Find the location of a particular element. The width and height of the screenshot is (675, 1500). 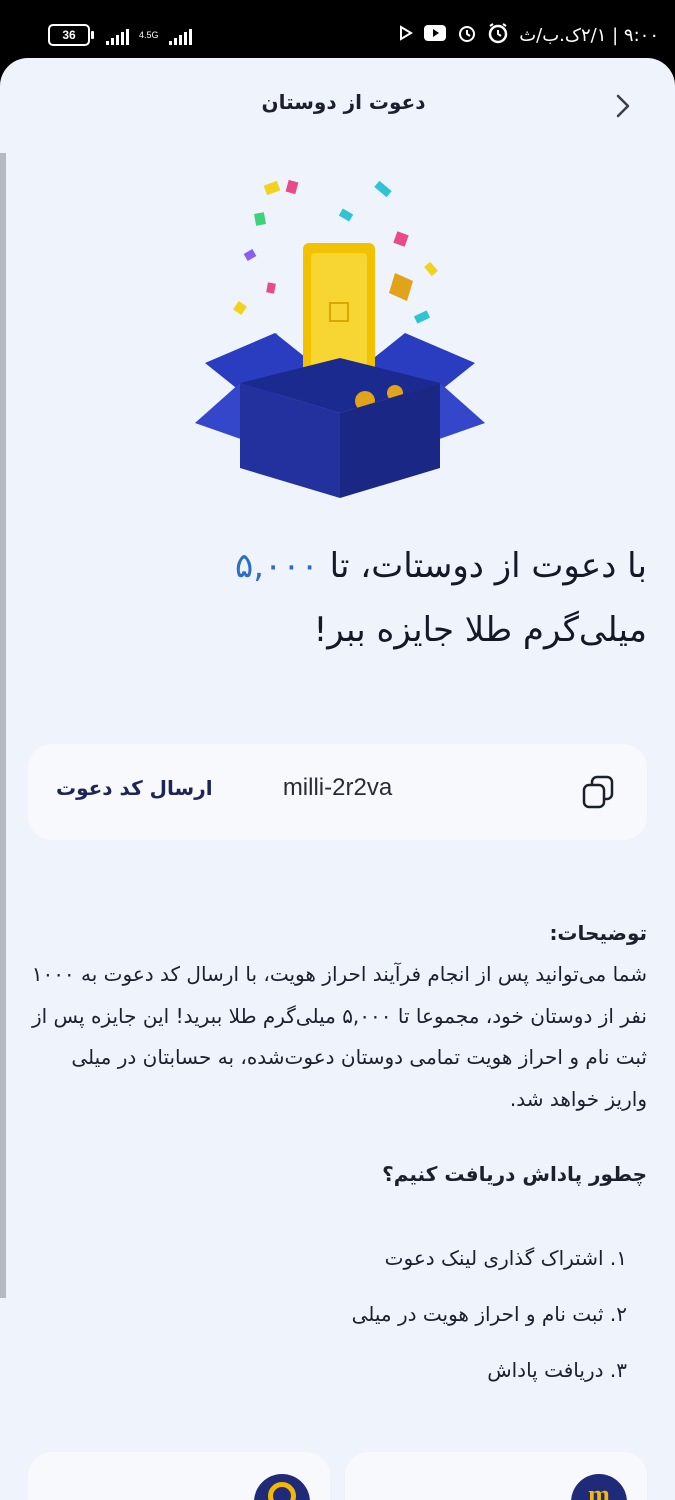

status-time: ۹:۰۰ | ۲/۱ک.ب/ث is located at coordinates (589, 35).